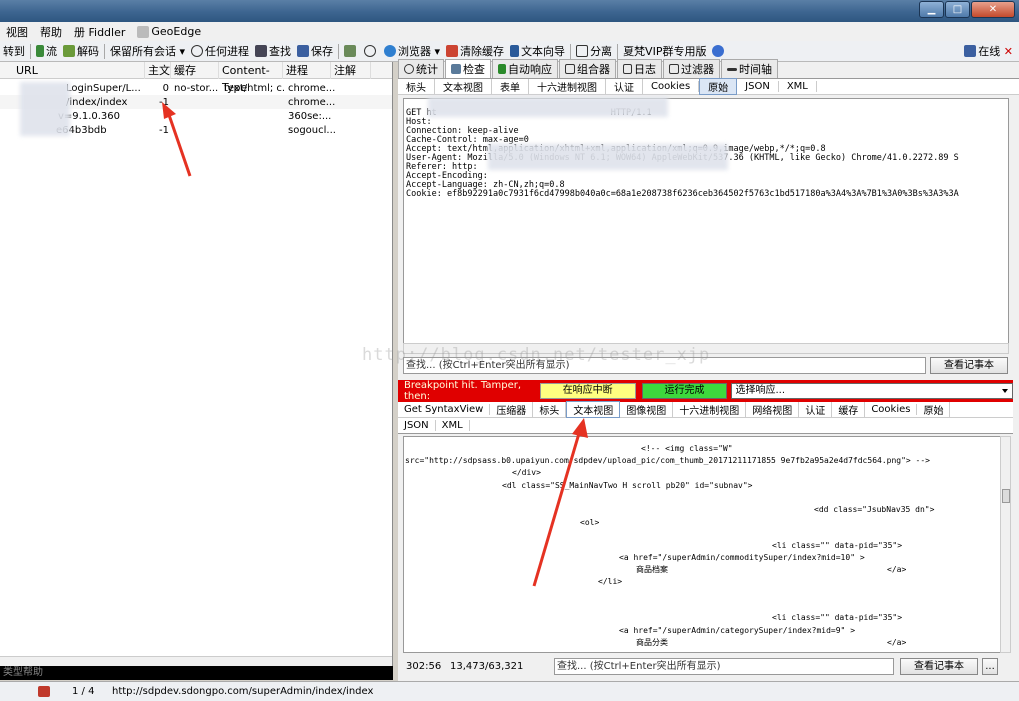 The height and width of the screenshot is (701, 1019). What do you see at coordinates (273, 51) in the screenshot?
I see `find-button: 查找` at bounding box center [273, 51].